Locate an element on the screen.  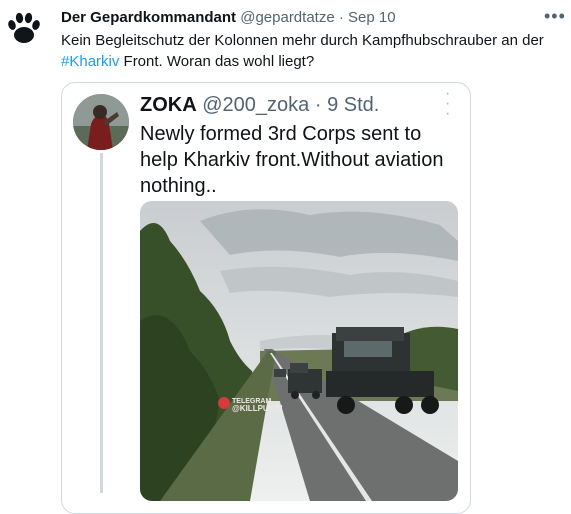
tweet-text-part: Front. Woran das wohl liegt? is located at coordinates (217, 61).